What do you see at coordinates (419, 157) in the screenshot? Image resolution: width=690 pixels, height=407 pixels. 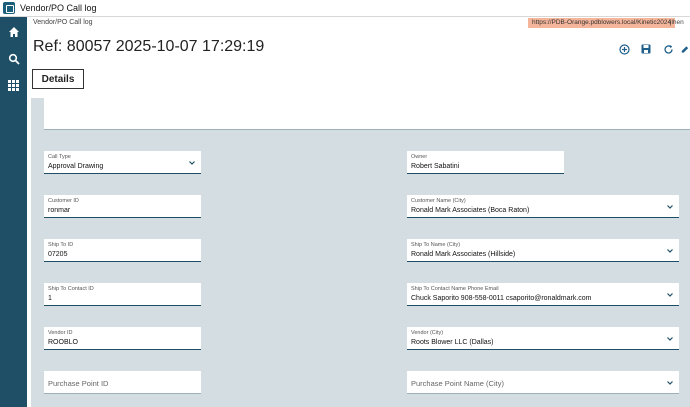 I see `field-label: Owner` at bounding box center [419, 157].